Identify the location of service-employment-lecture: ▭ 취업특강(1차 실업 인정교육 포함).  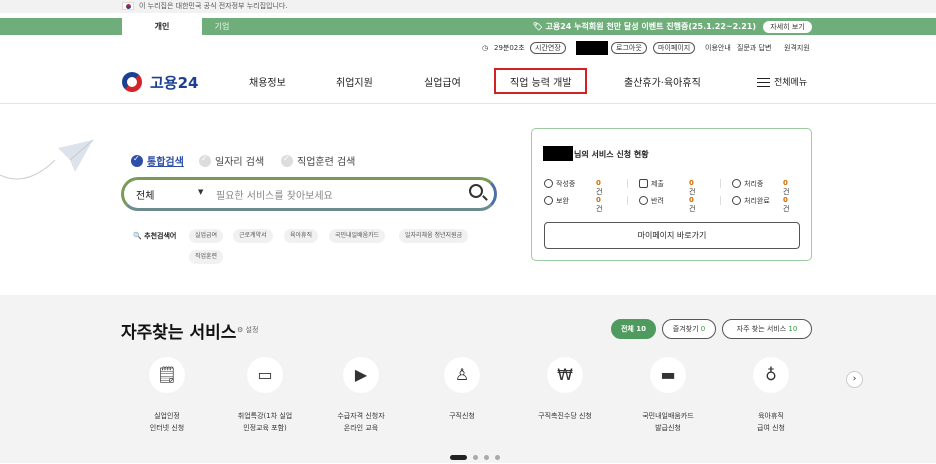
(265, 395).